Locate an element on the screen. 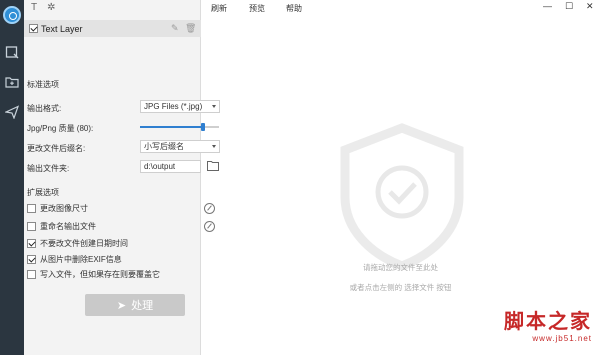 This screenshot has width=600, height=355. panel-toolbar: T ✲ is located at coordinates (43, 9).